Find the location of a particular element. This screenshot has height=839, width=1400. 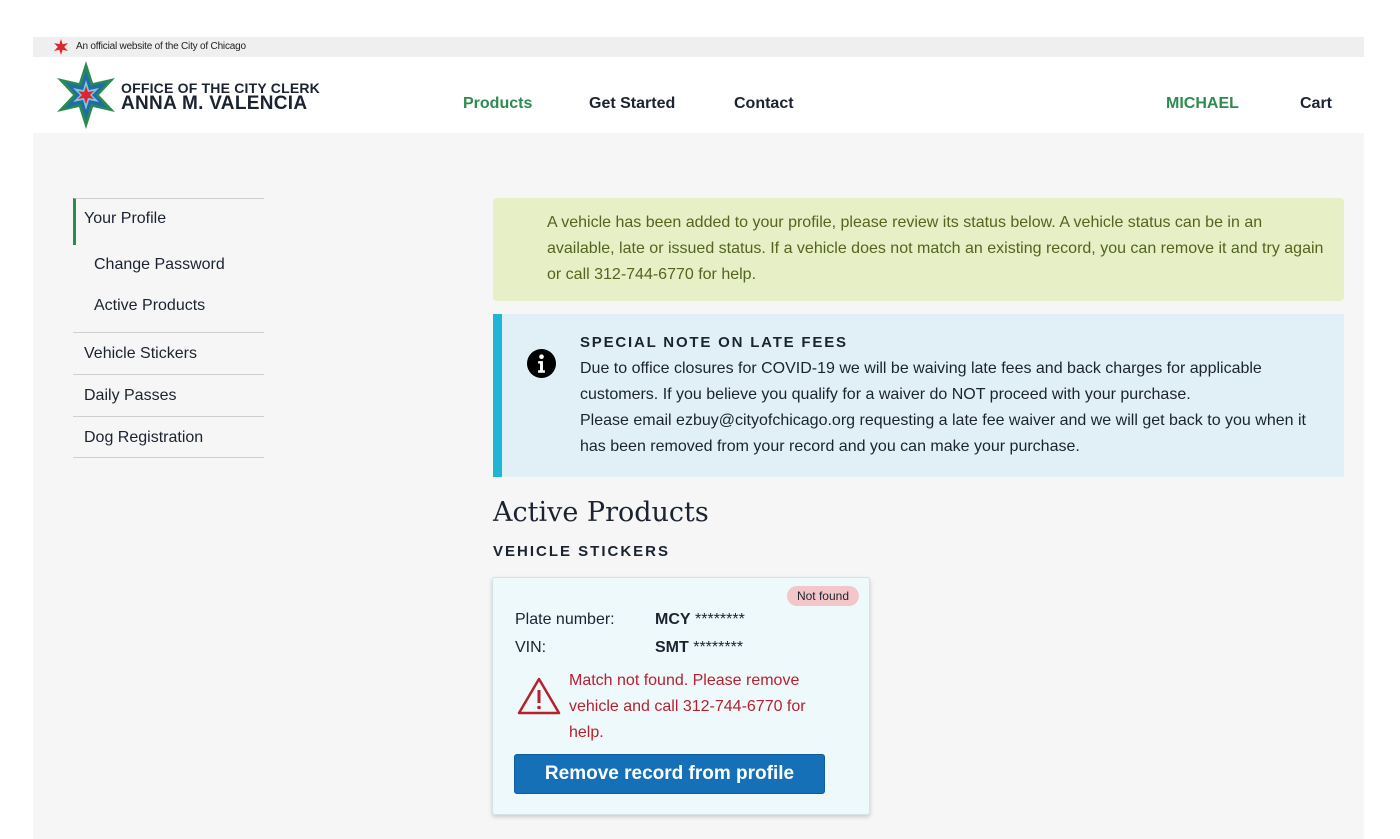

plate-prefix: MCY is located at coordinates (673, 619).